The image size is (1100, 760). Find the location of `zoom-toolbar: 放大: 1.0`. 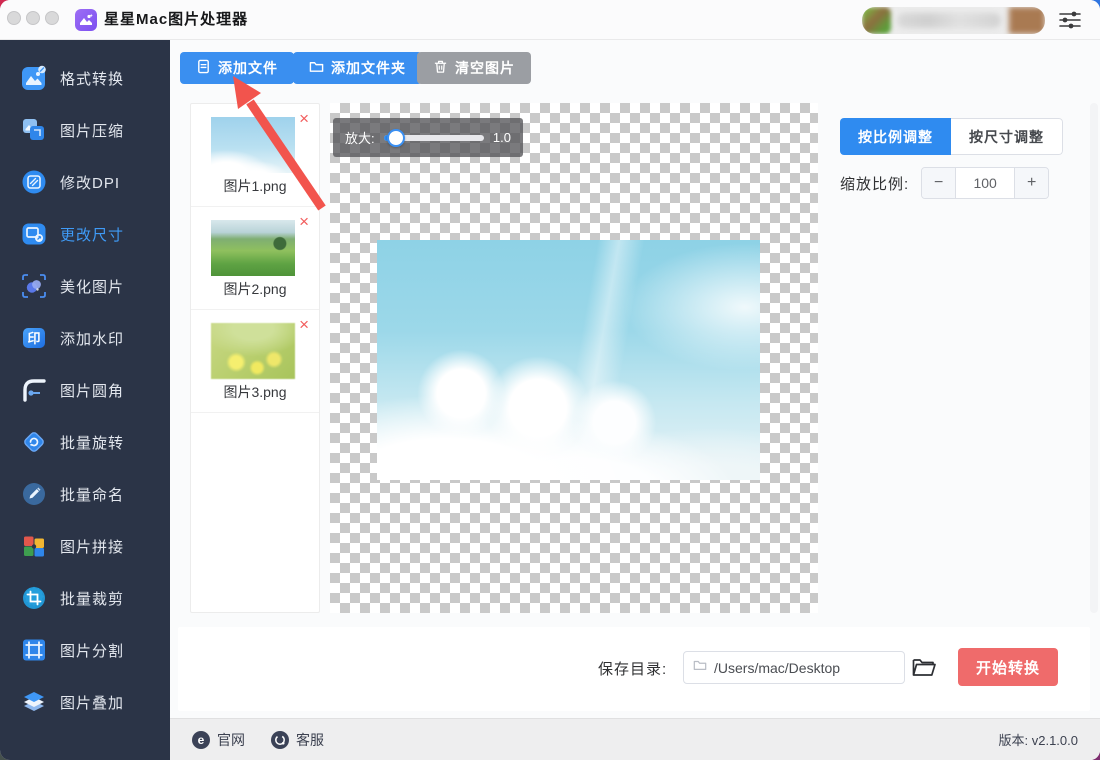

zoom-toolbar: 放大: 1.0 is located at coordinates (428, 137).